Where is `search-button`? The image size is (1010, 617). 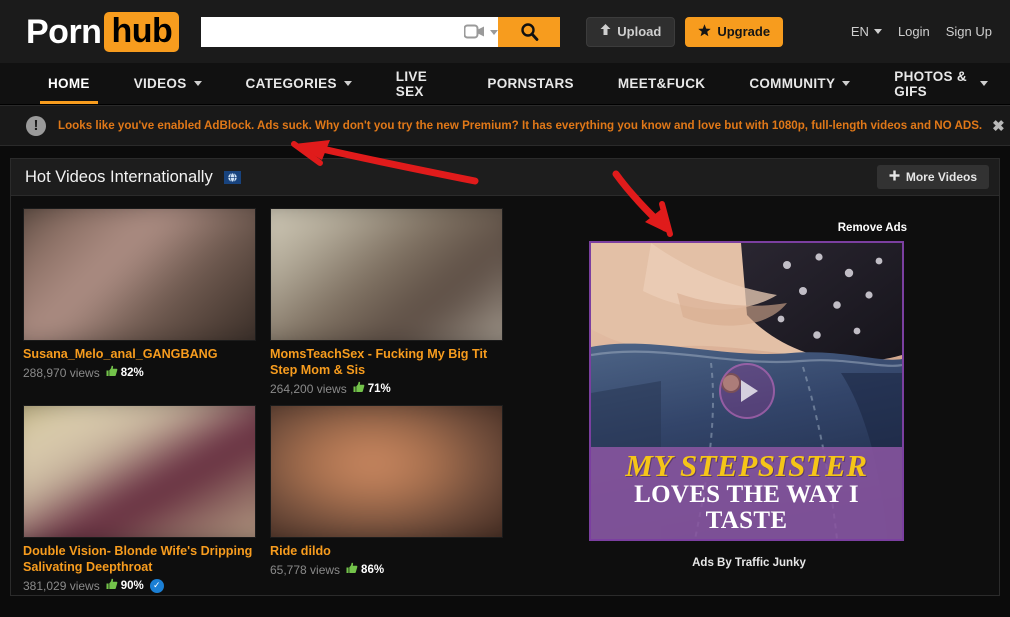 search-button is located at coordinates (529, 31).